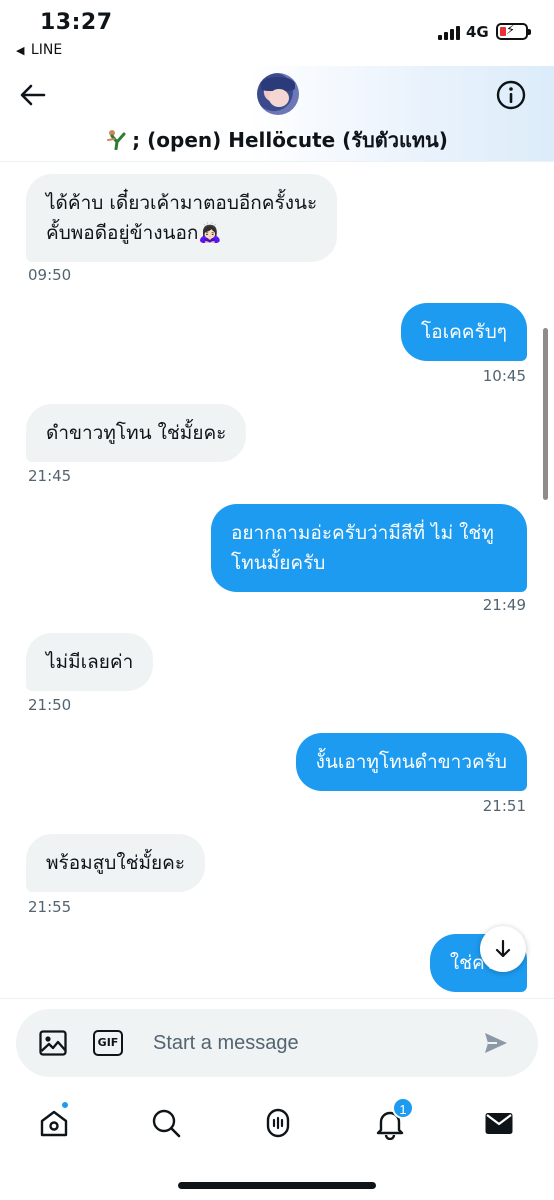 The width and height of the screenshot is (554, 1200). I want to click on battery-icon: ⚡, so click(513, 31).